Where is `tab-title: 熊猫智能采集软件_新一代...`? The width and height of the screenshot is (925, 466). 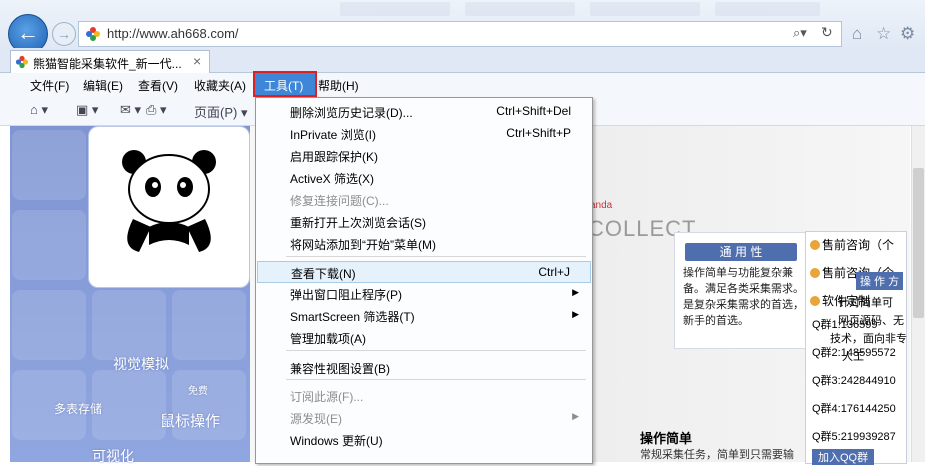 tab-title: 熊猫智能采集软件_新一代... is located at coordinates (107, 64).